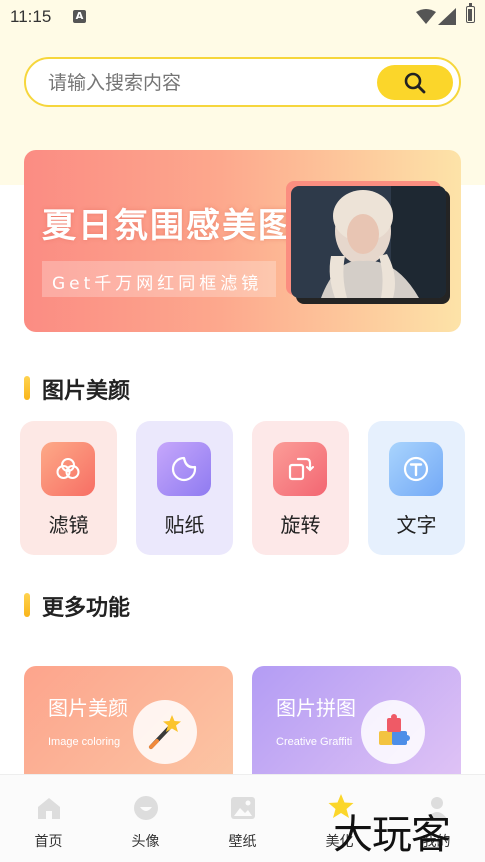 The image size is (485, 862). Describe the element at coordinates (316, 708) in the screenshot. I see `feature-collage-title: 图片拼图` at that location.